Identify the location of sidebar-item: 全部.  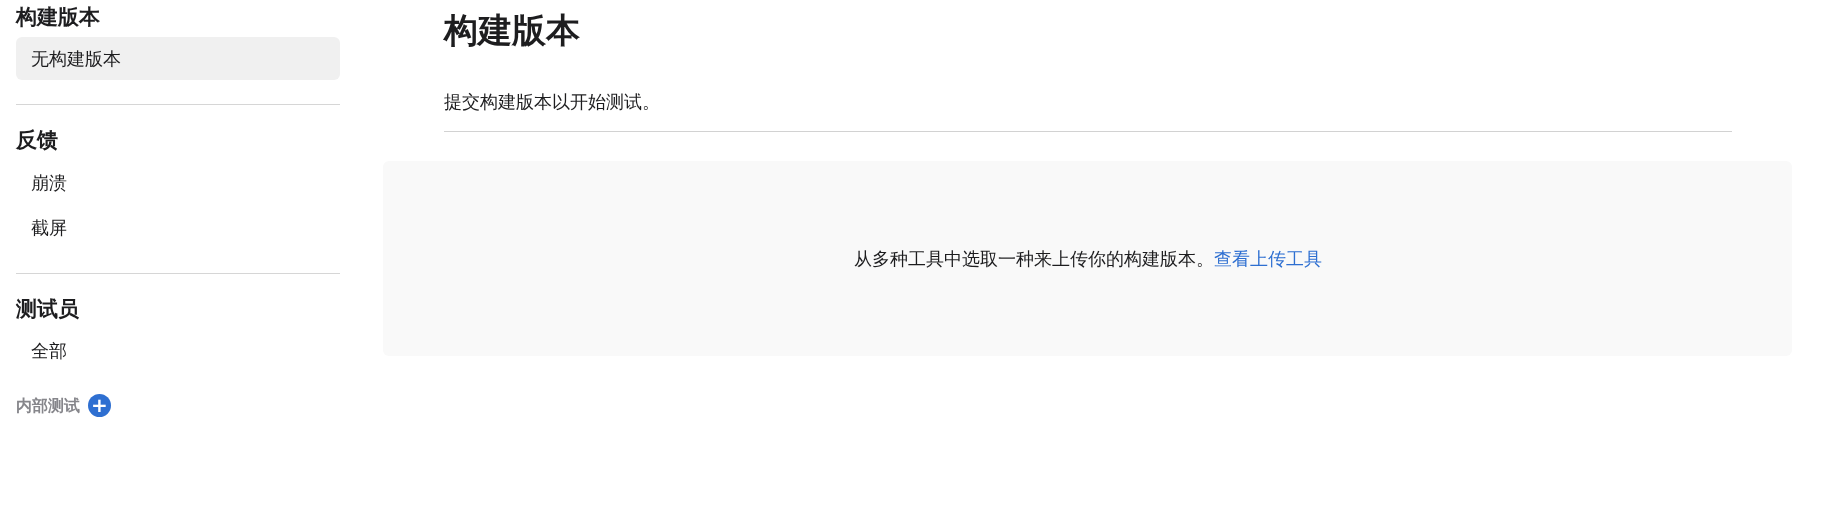
(178, 350).